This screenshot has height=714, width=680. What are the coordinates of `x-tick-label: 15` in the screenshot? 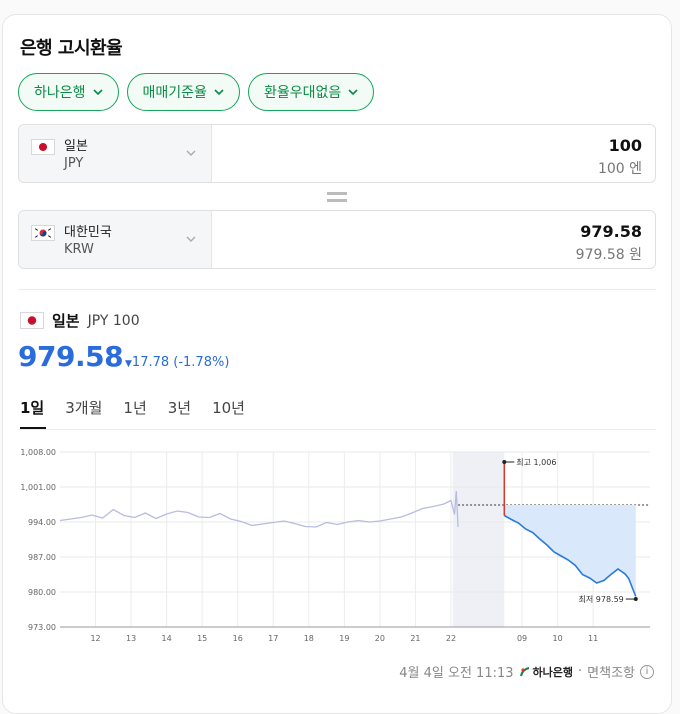 It's located at (202, 638).